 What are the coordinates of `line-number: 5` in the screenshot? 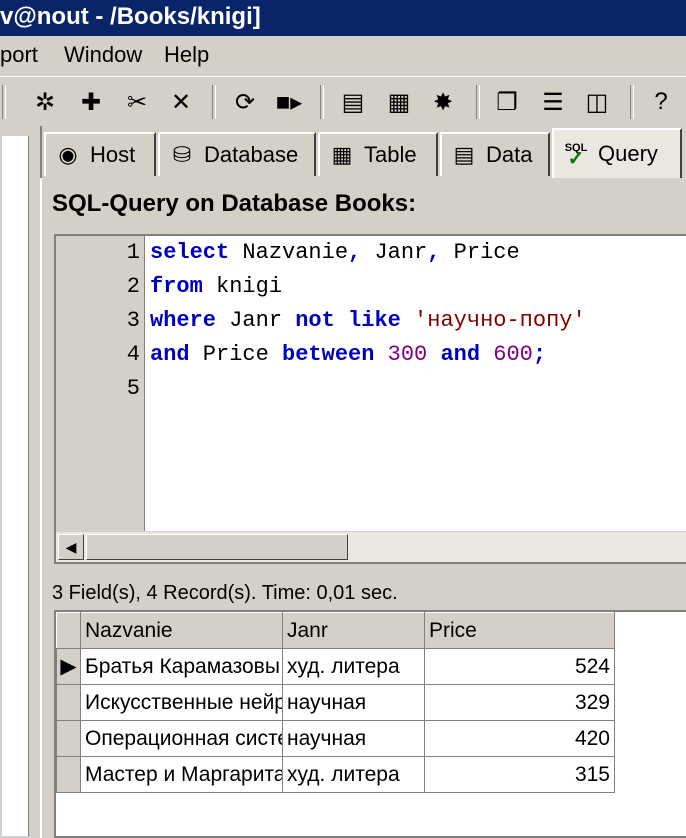 It's located at (133, 388).